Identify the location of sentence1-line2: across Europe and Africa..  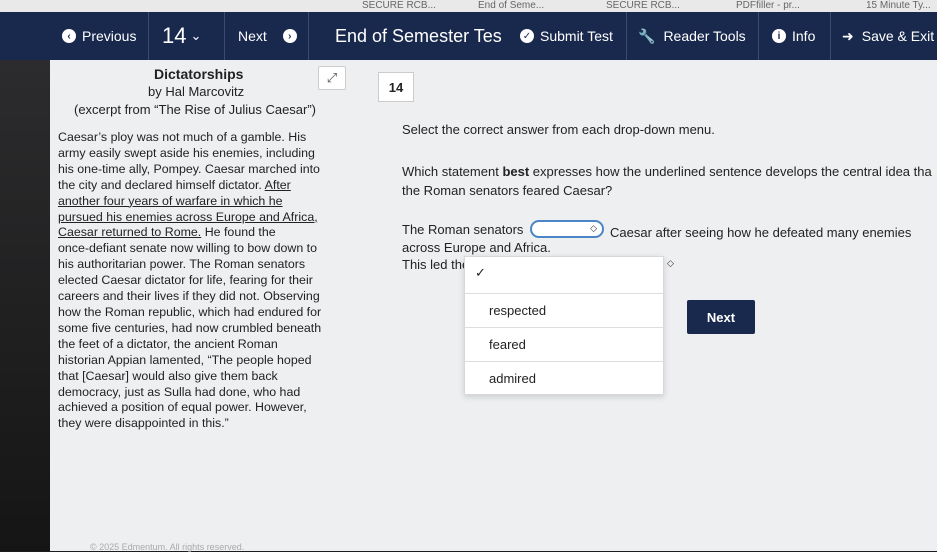
(476, 247).